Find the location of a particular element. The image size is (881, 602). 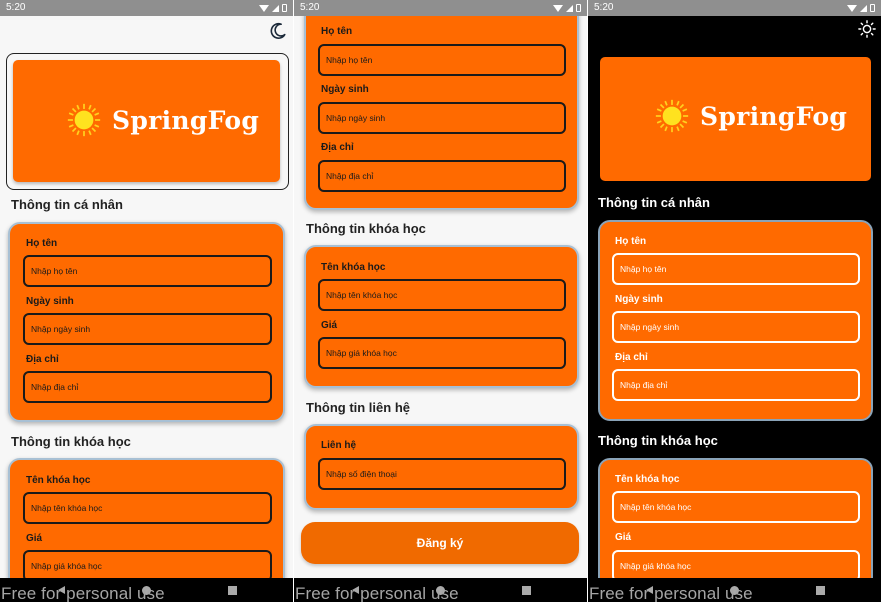

contact-info-card: Liên hệ Nhập số điện thoại is located at coordinates (441, 467).